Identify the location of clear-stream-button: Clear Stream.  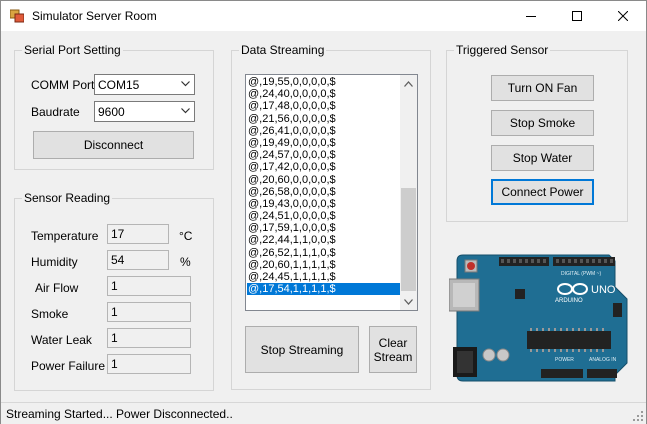
(393, 349).